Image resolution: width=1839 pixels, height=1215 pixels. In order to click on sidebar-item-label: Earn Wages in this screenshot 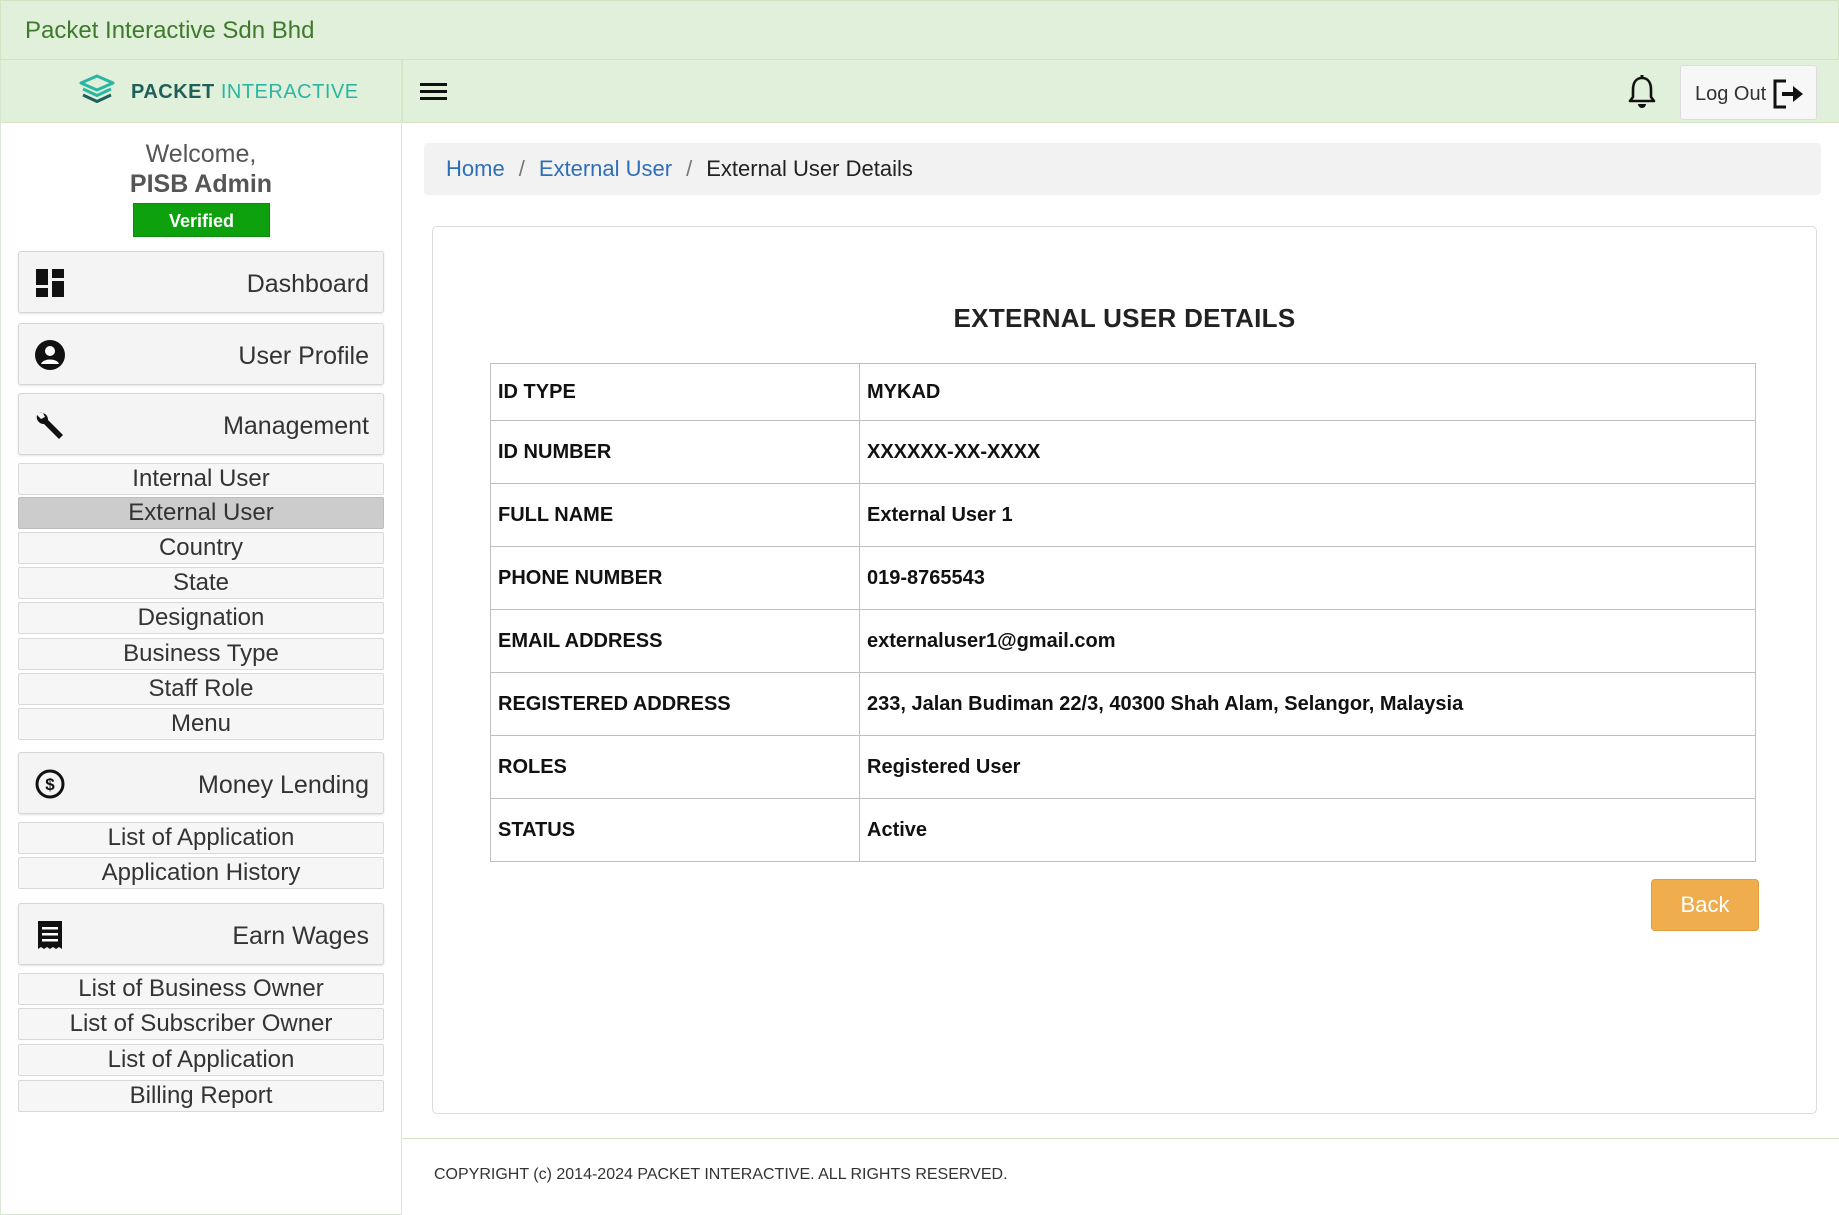, I will do `click(300, 936)`.